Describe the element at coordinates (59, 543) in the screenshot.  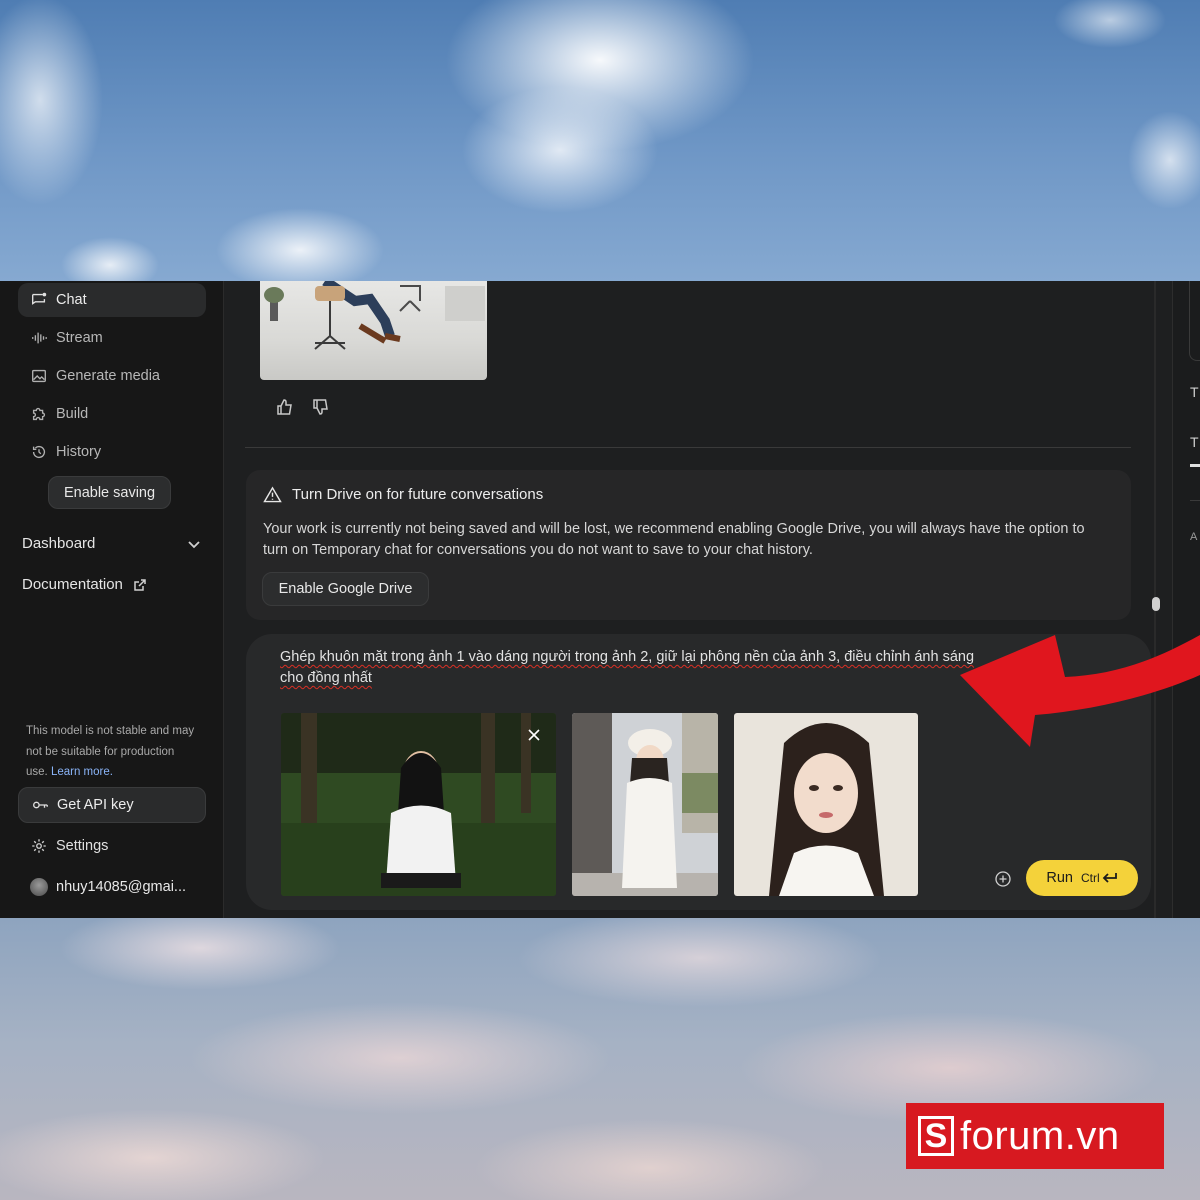
I see `dashboard-label: Dashboard` at that location.